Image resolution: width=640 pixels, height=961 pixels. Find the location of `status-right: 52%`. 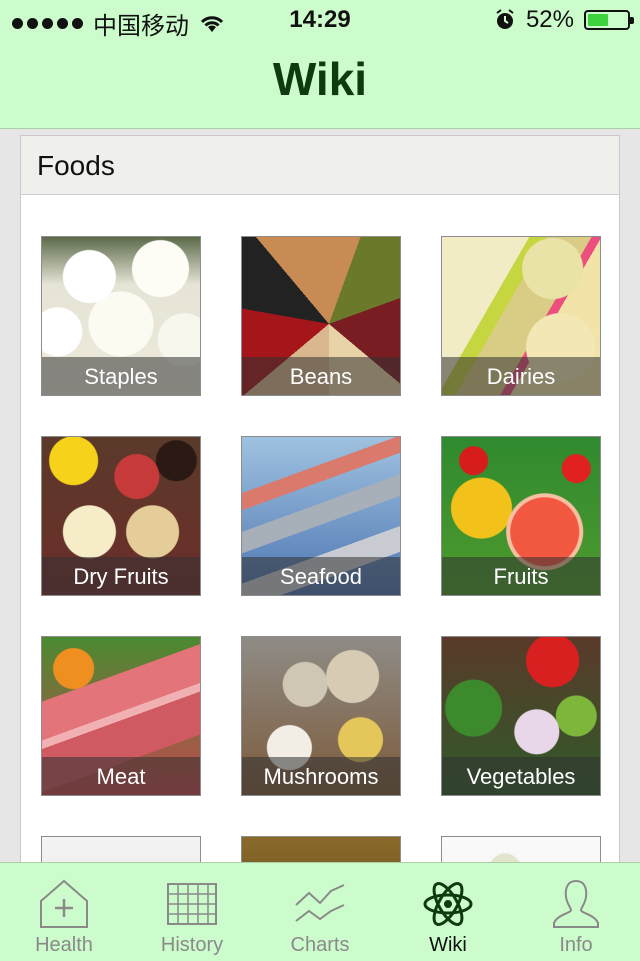

status-right: 52% is located at coordinates (564, 20).